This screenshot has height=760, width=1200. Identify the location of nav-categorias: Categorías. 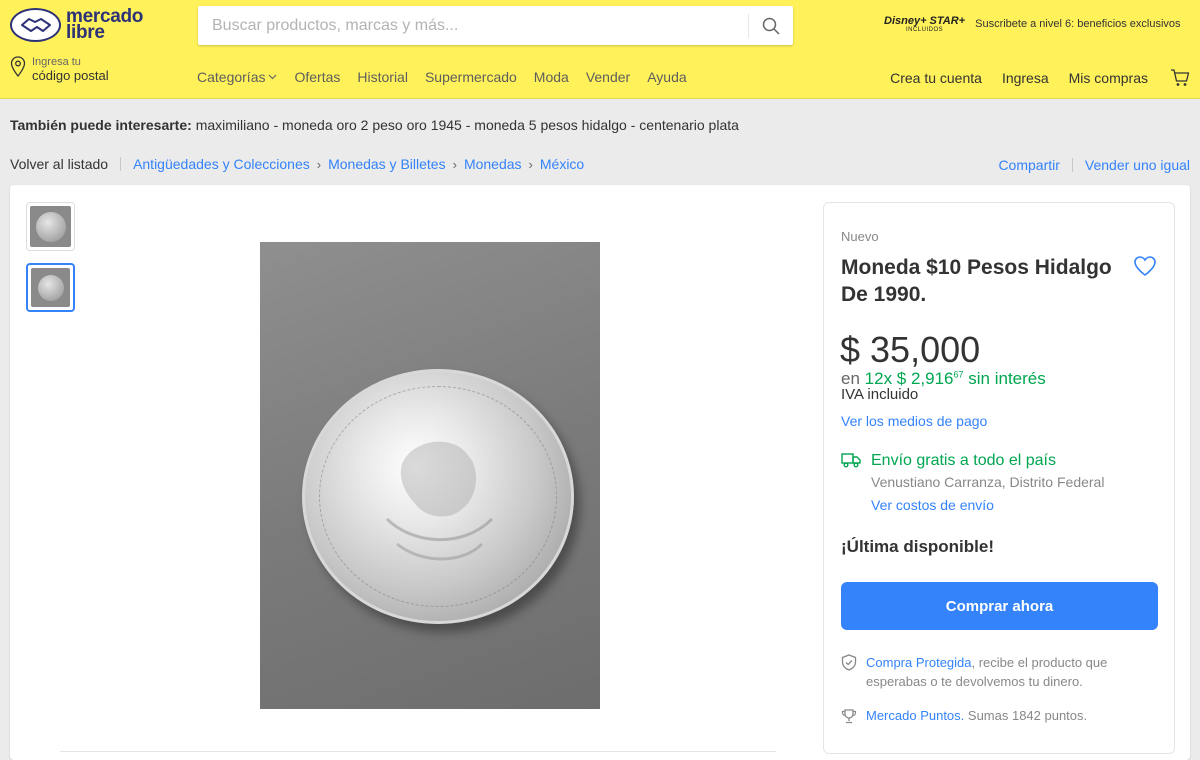
(237, 77).